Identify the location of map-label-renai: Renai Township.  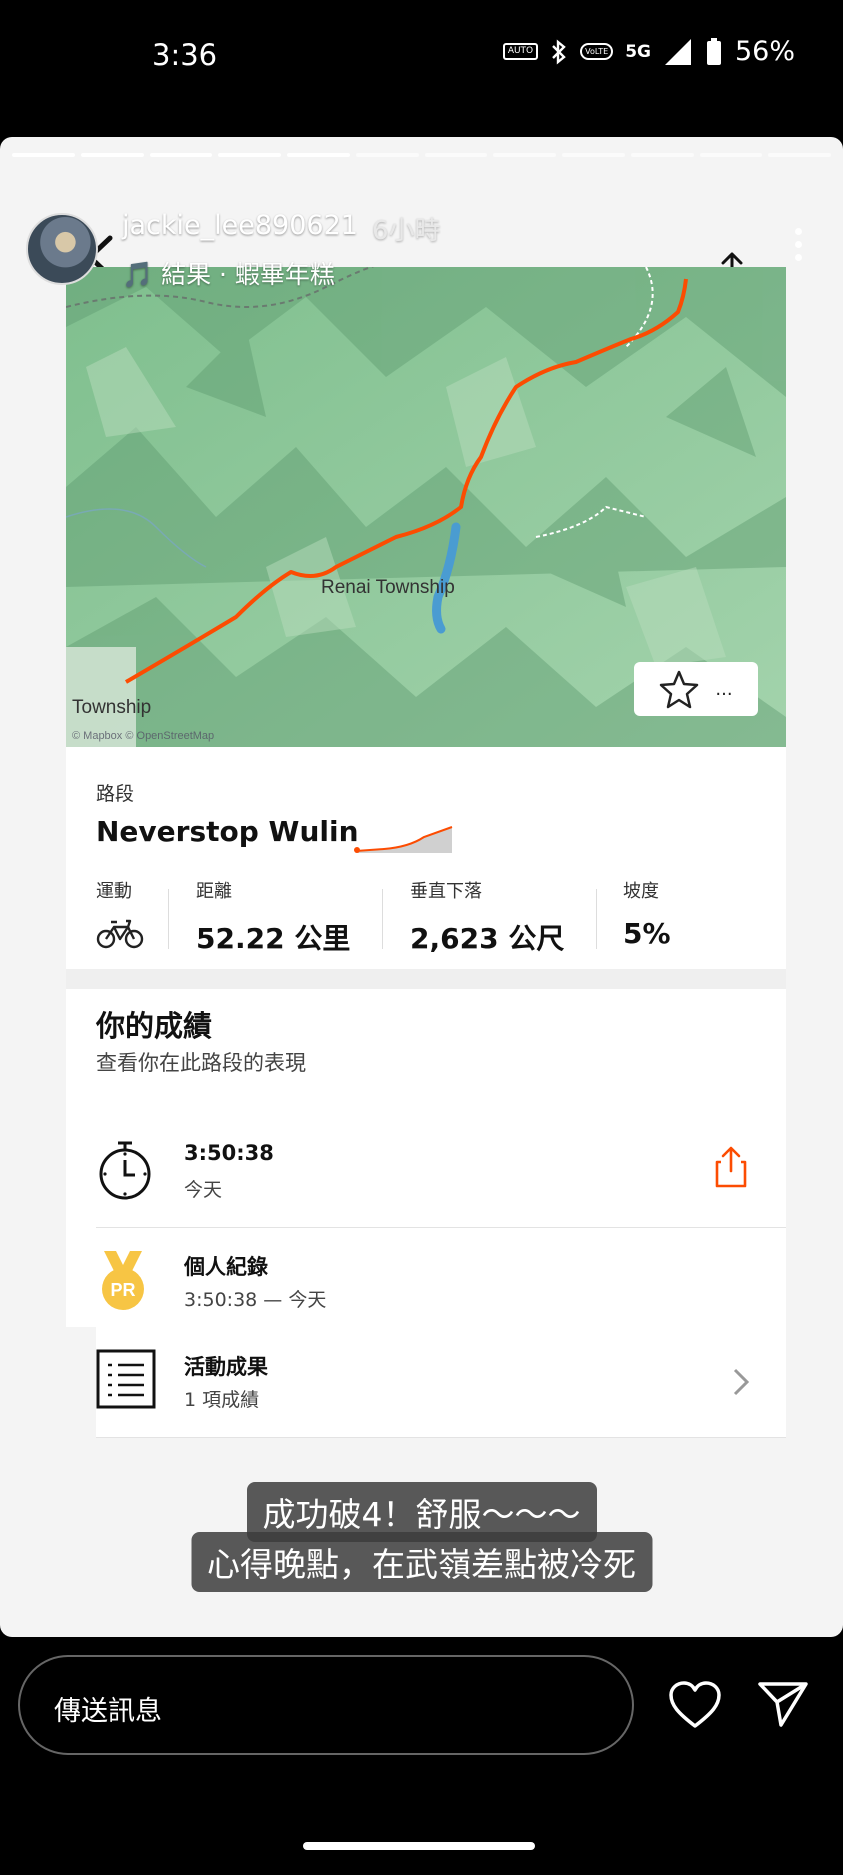
(388, 587).